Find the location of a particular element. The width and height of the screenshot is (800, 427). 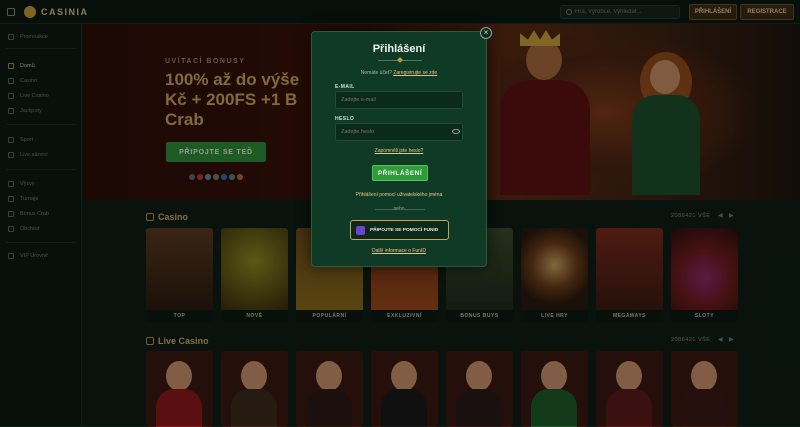

password-label: HESLO is located at coordinates (345, 119).